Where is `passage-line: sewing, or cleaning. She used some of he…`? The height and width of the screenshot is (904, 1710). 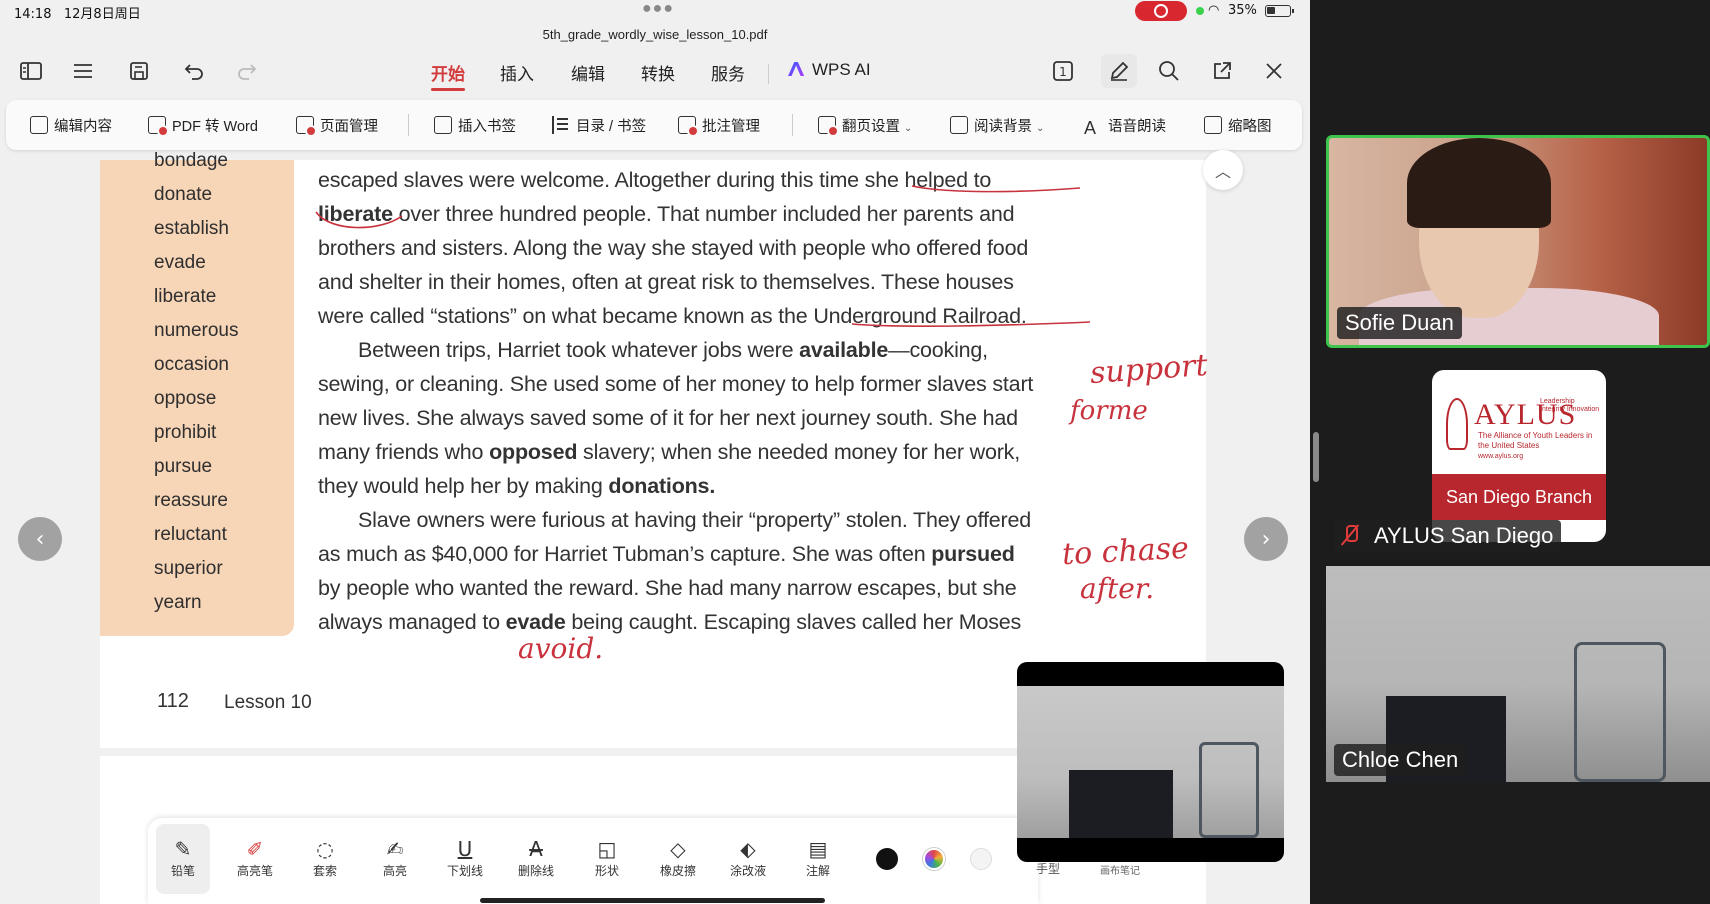 passage-line: sewing, or cleaning. She used some of he… is located at coordinates (676, 384).